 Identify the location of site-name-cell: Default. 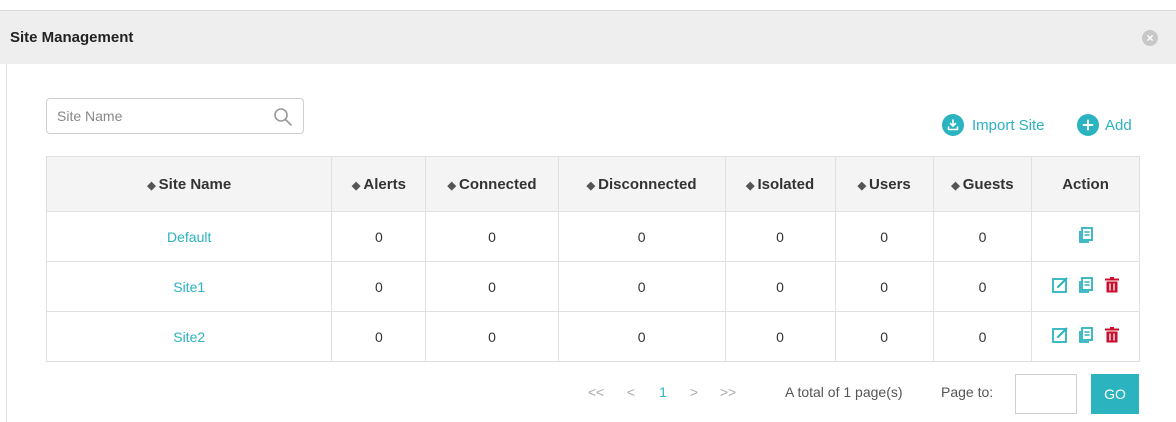
(189, 236).